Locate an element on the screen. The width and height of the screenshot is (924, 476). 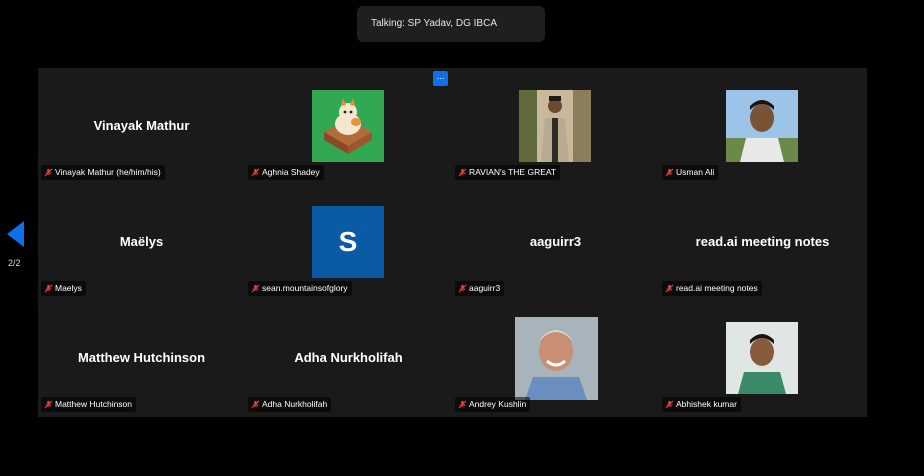
participant-name-tag: Andrey Kushlin is located at coordinates (493, 404).